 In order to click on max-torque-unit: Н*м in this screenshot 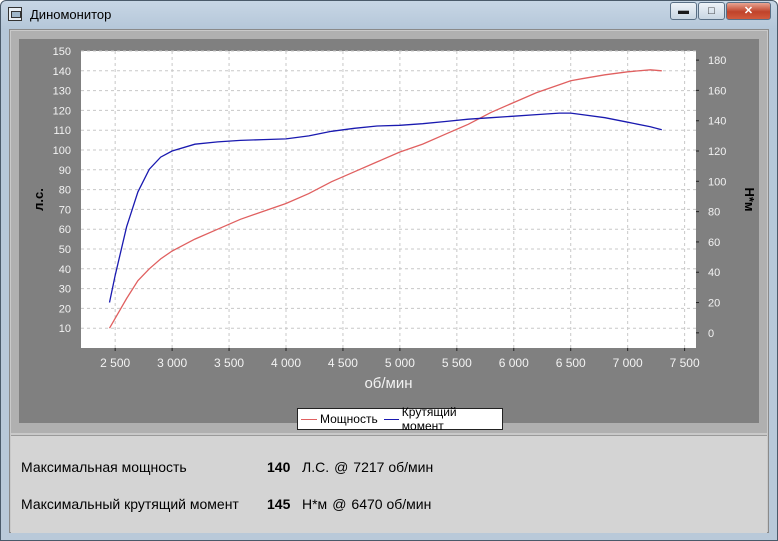, I will do `click(315, 504)`.